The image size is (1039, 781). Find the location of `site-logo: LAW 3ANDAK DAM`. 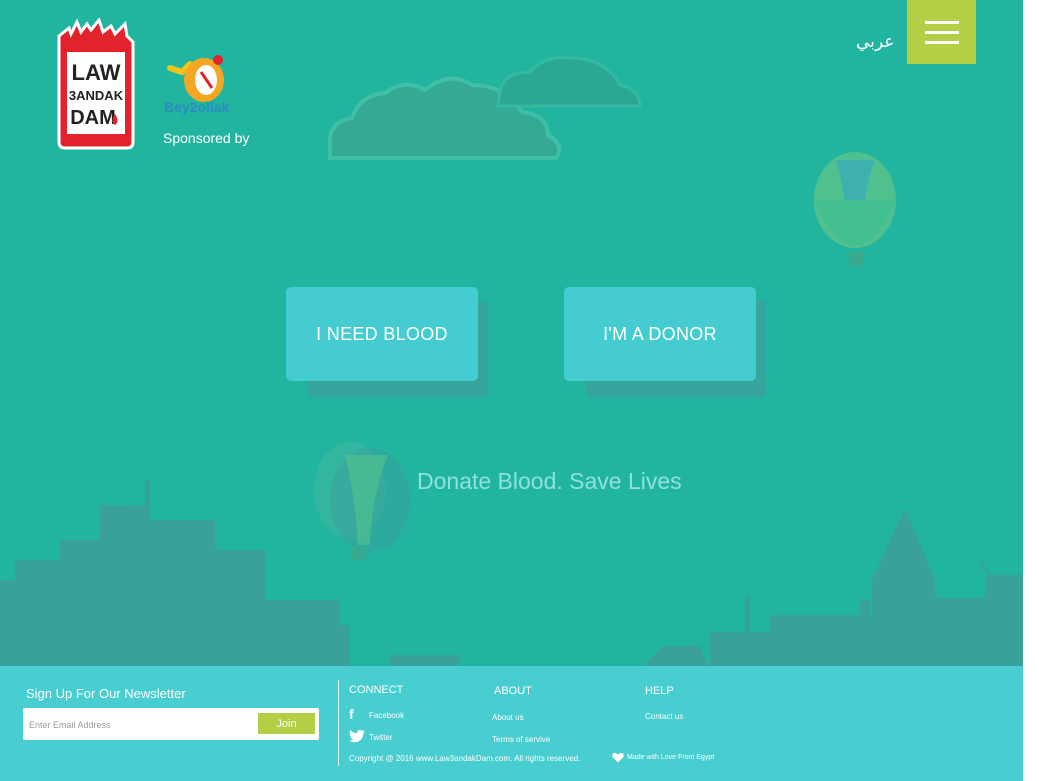

site-logo: LAW 3ANDAK DAM is located at coordinates (96, 83).